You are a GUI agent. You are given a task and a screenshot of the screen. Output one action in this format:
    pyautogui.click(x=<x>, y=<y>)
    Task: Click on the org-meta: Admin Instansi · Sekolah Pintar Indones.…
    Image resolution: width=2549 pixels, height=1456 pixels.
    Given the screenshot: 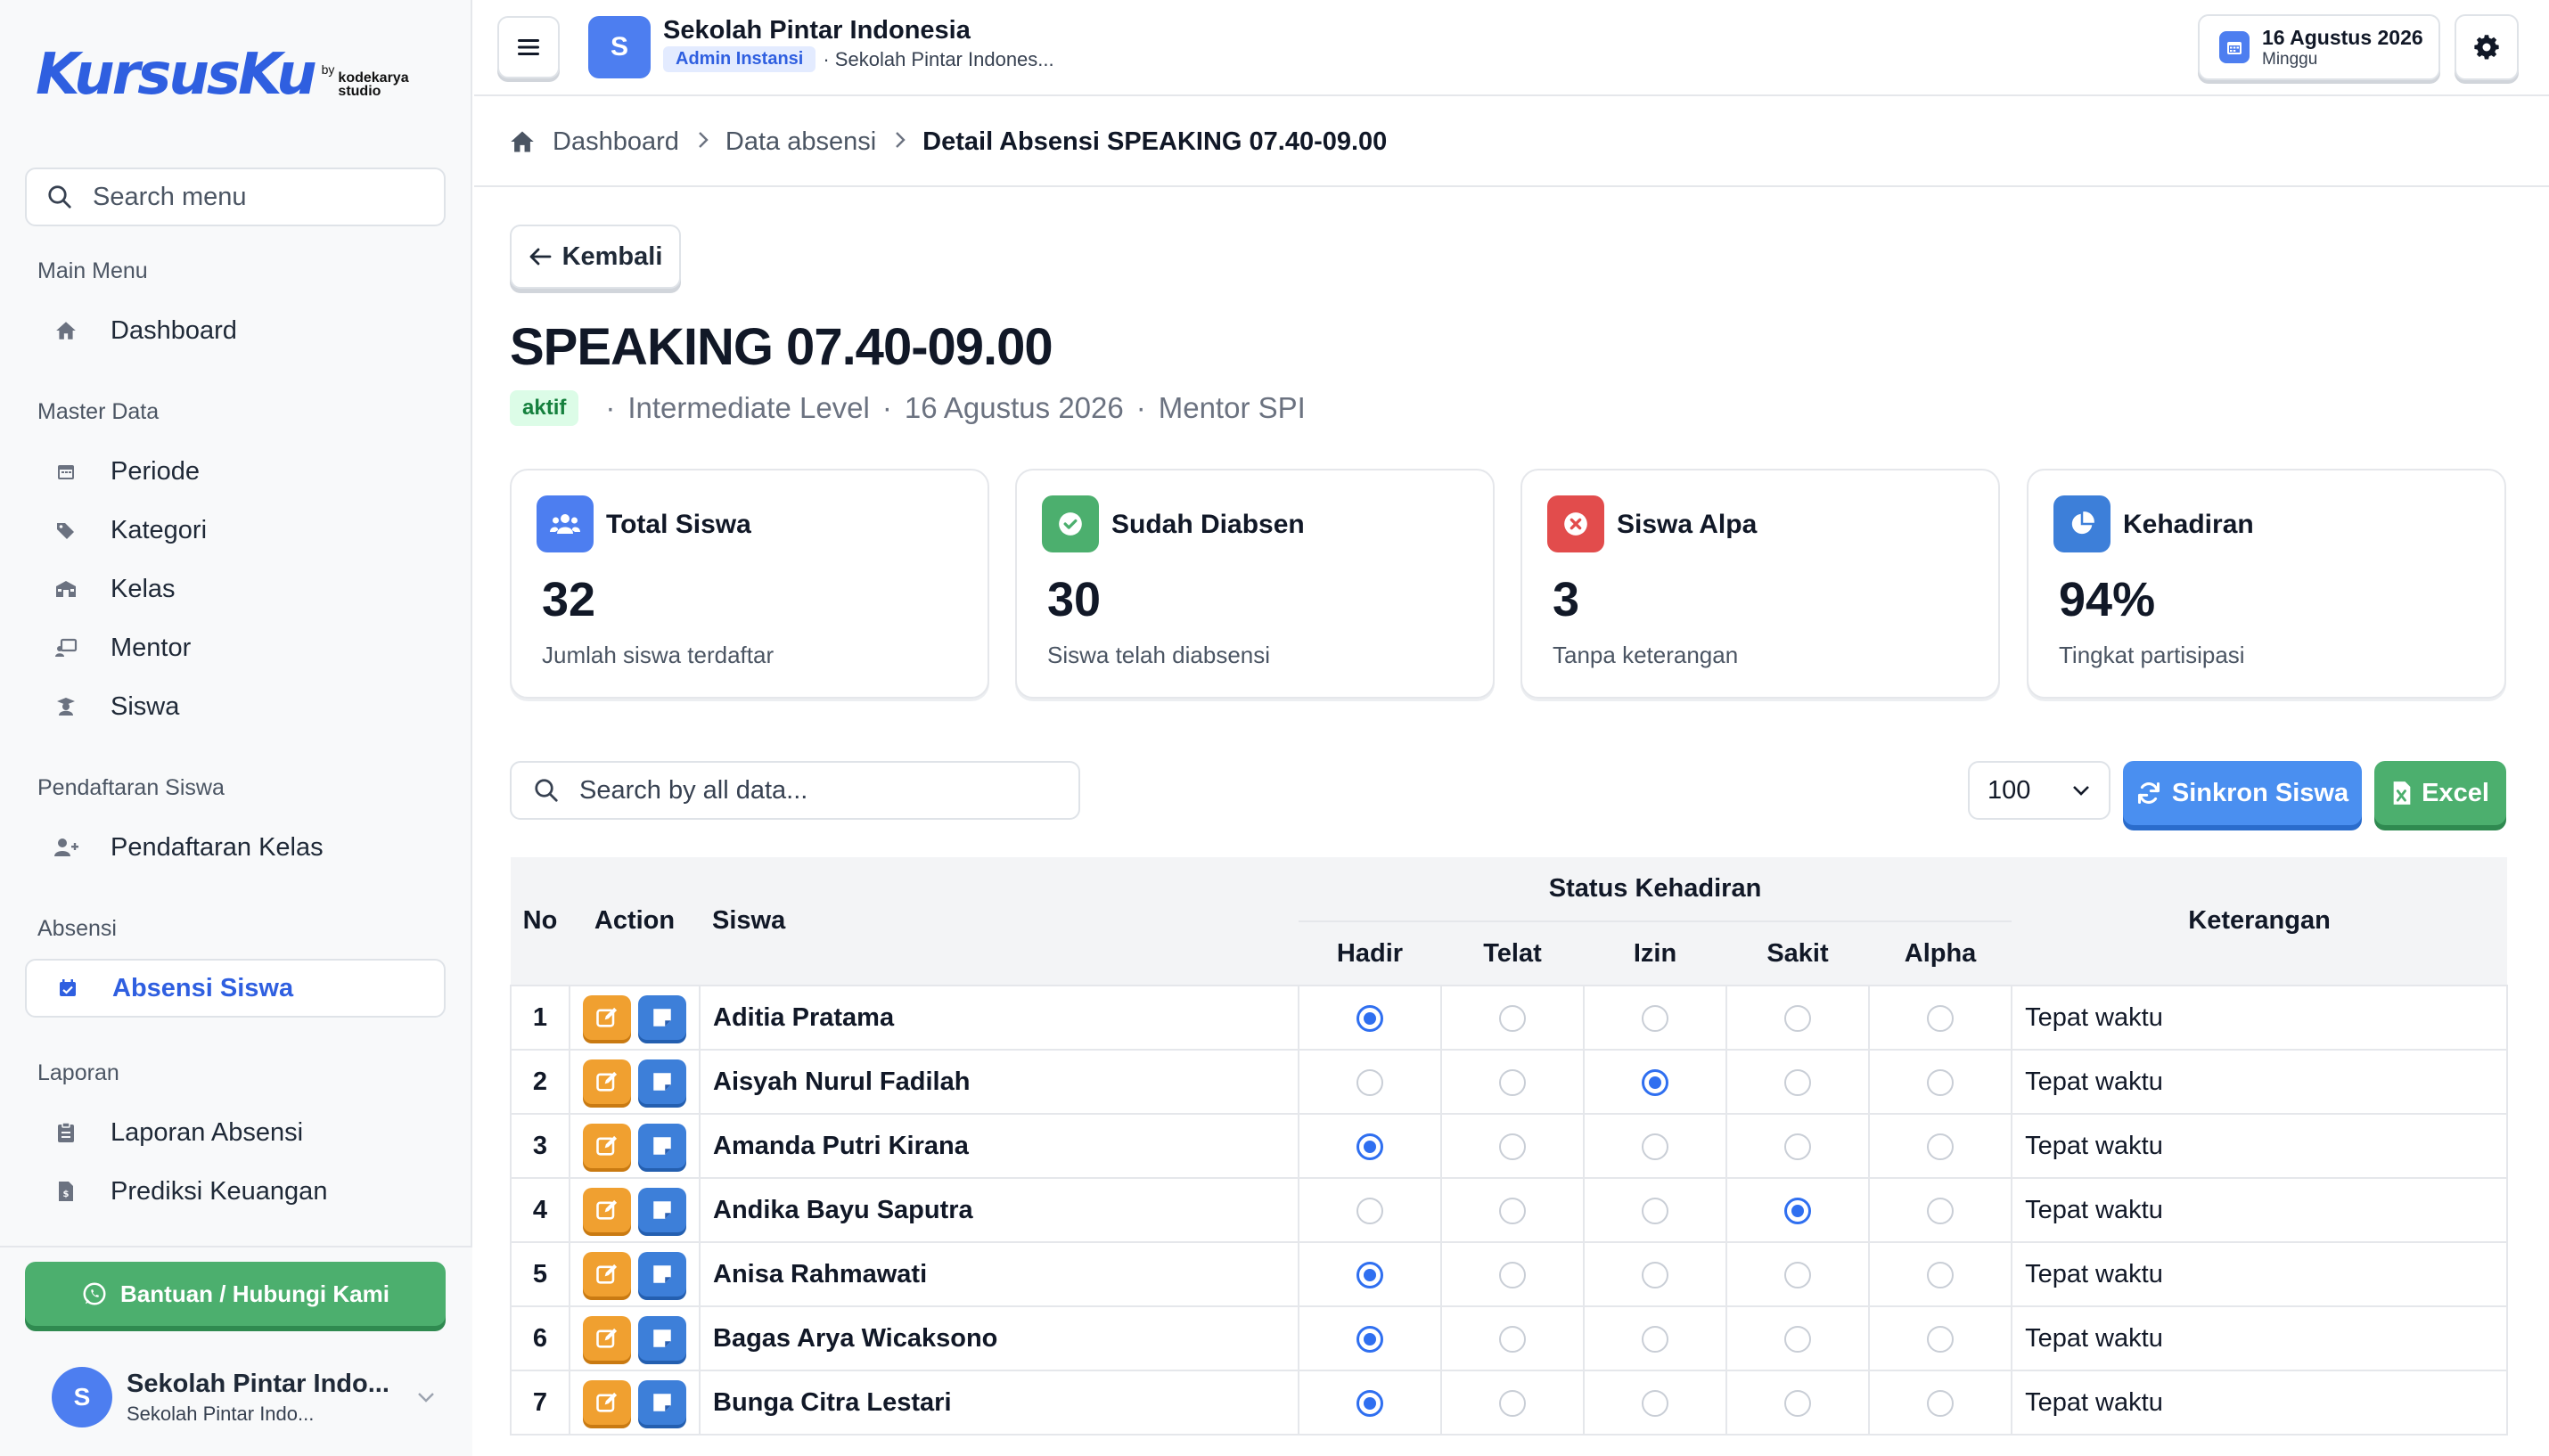 What is the action you would take?
    pyautogui.click(x=859, y=59)
    